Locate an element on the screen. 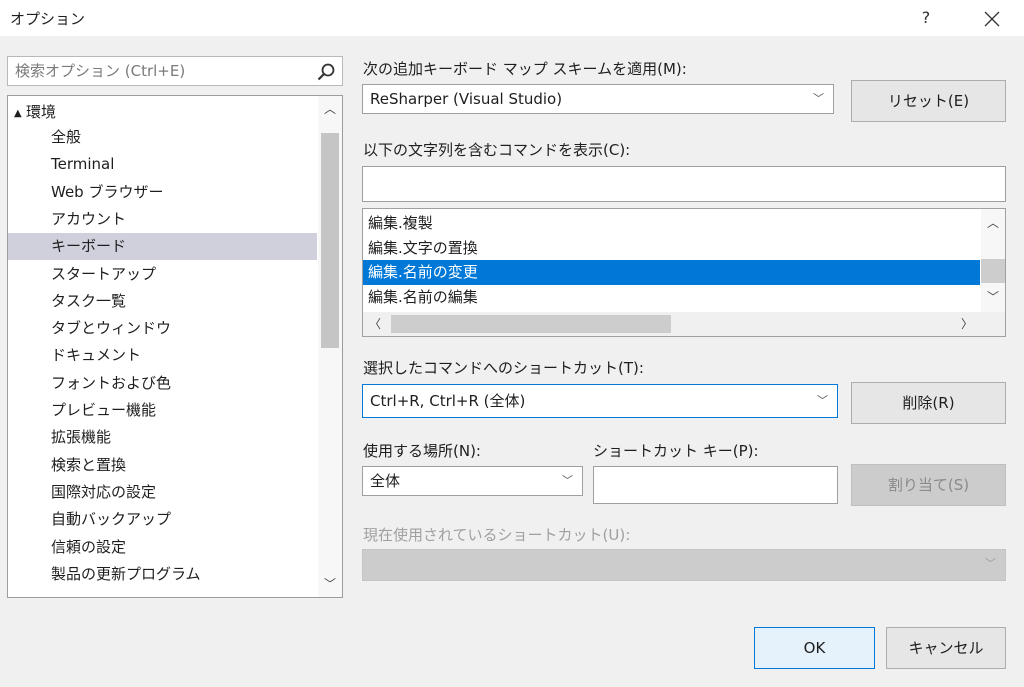 The height and width of the screenshot is (687, 1024). tree-item: Web ブラウザー is located at coordinates (162, 192).